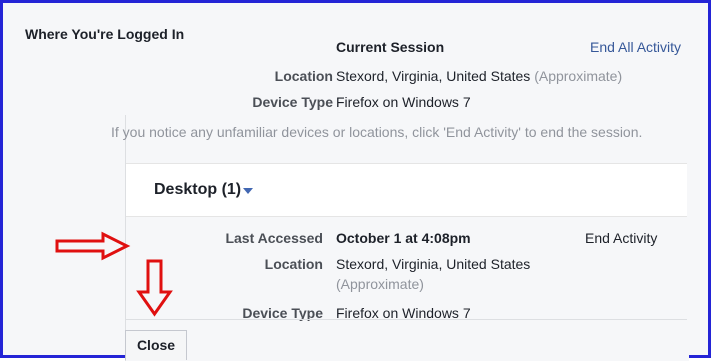  What do you see at coordinates (390, 47) in the screenshot?
I see `current-session-label: Current Session` at bounding box center [390, 47].